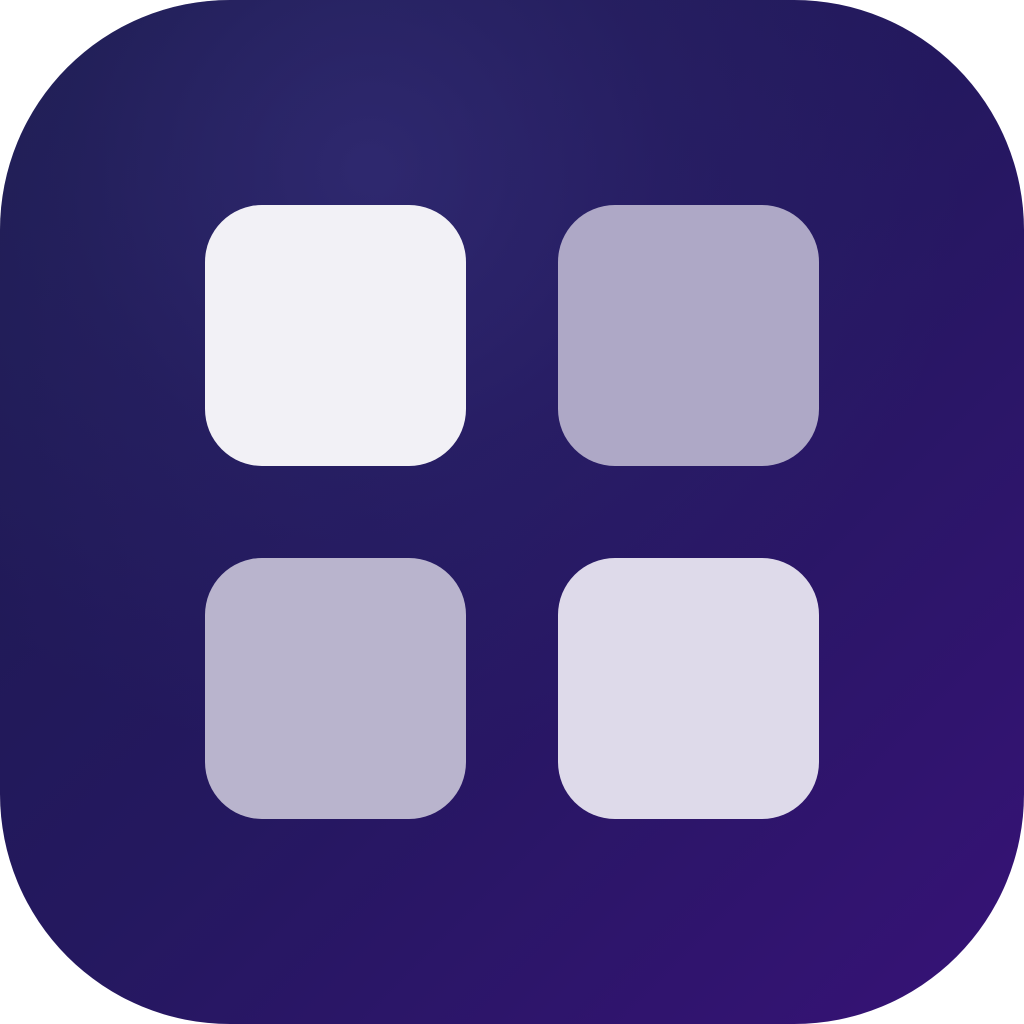 The image size is (1024, 1024). What do you see at coordinates (335, 335) in the screenshot?
I see `grid-tile-top-left` at bounding box center [335, 335].